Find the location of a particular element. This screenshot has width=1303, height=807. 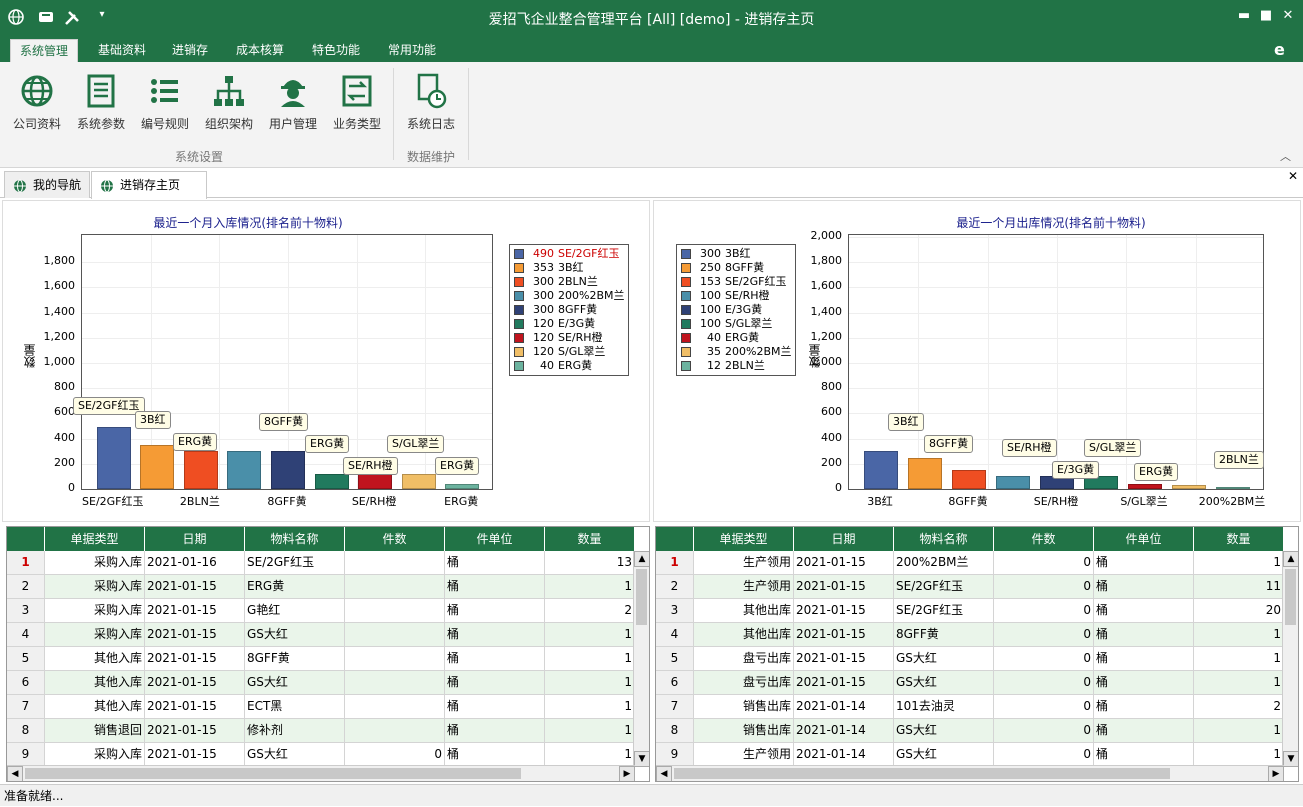

legend-item: 40 ERG黄 is located at coordinates (736, 338).